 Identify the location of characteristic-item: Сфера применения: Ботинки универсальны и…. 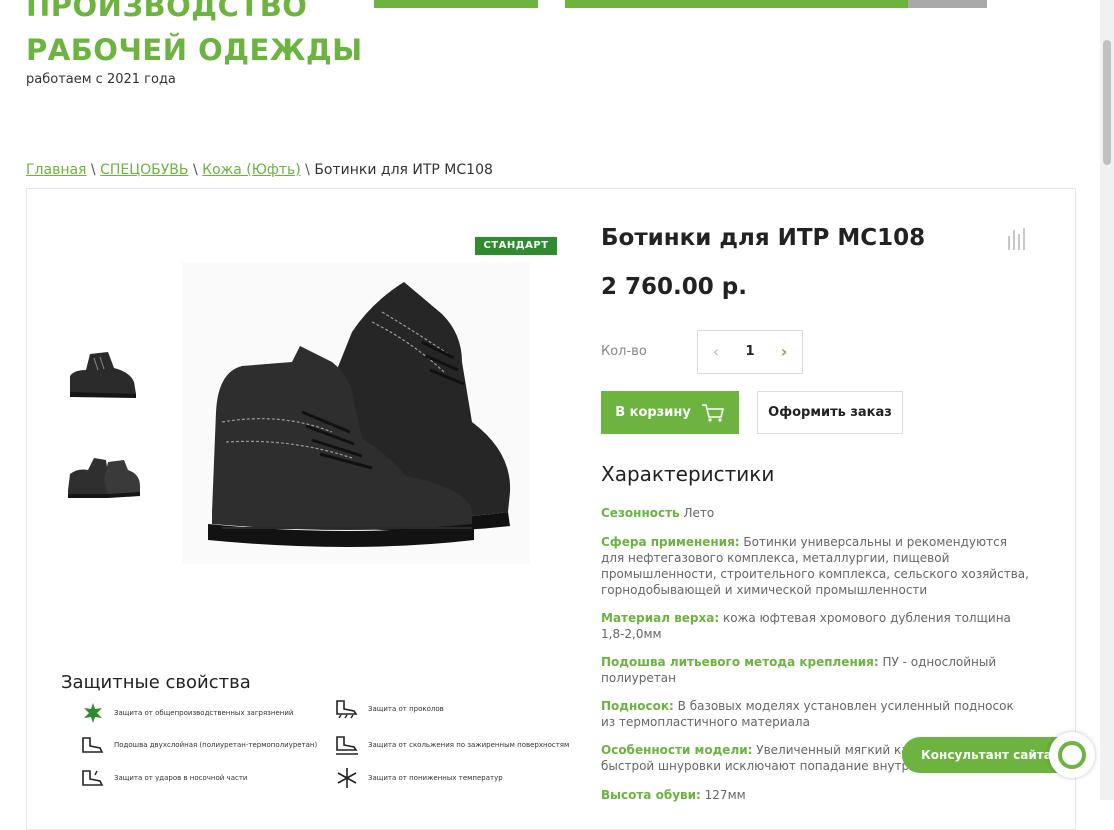
(815, 566).